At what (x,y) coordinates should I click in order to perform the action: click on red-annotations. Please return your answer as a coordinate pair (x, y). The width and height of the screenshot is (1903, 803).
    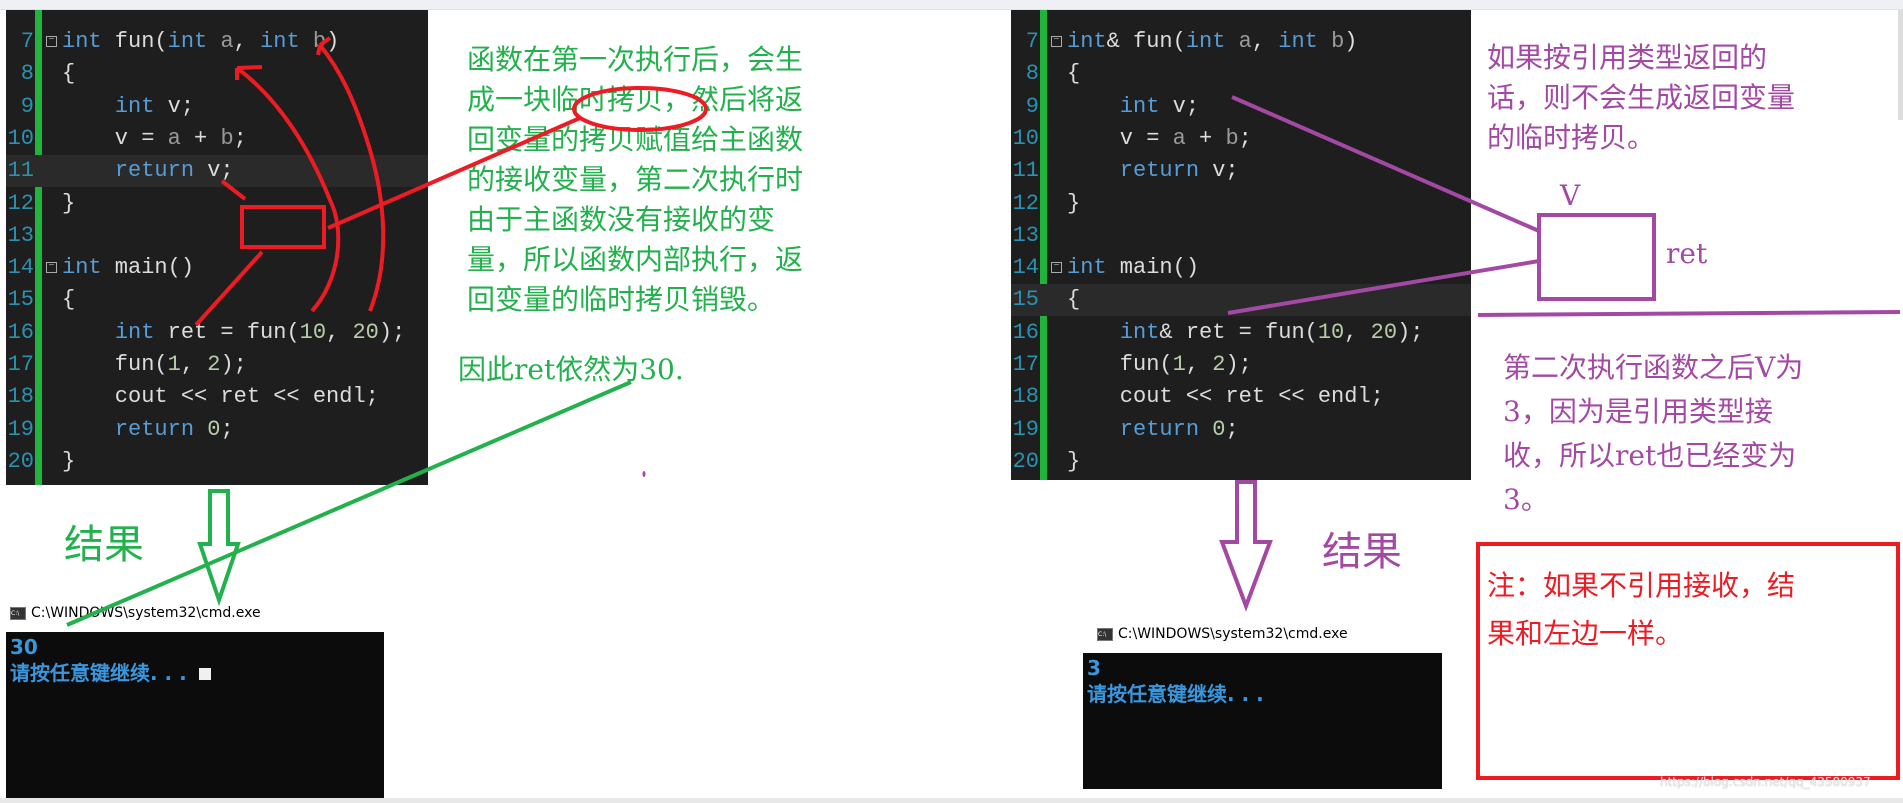
    Looking at the image, I should click on (451, 181).